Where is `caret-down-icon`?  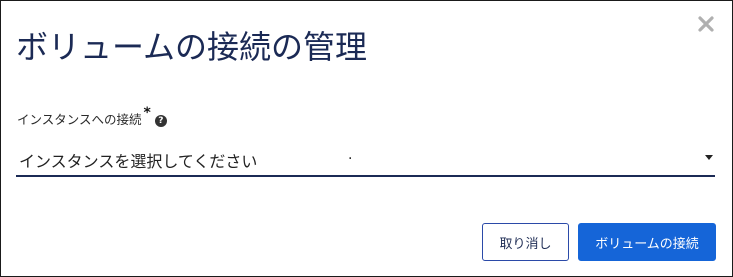 caret-down-icon is located at coordinates (709, 157).